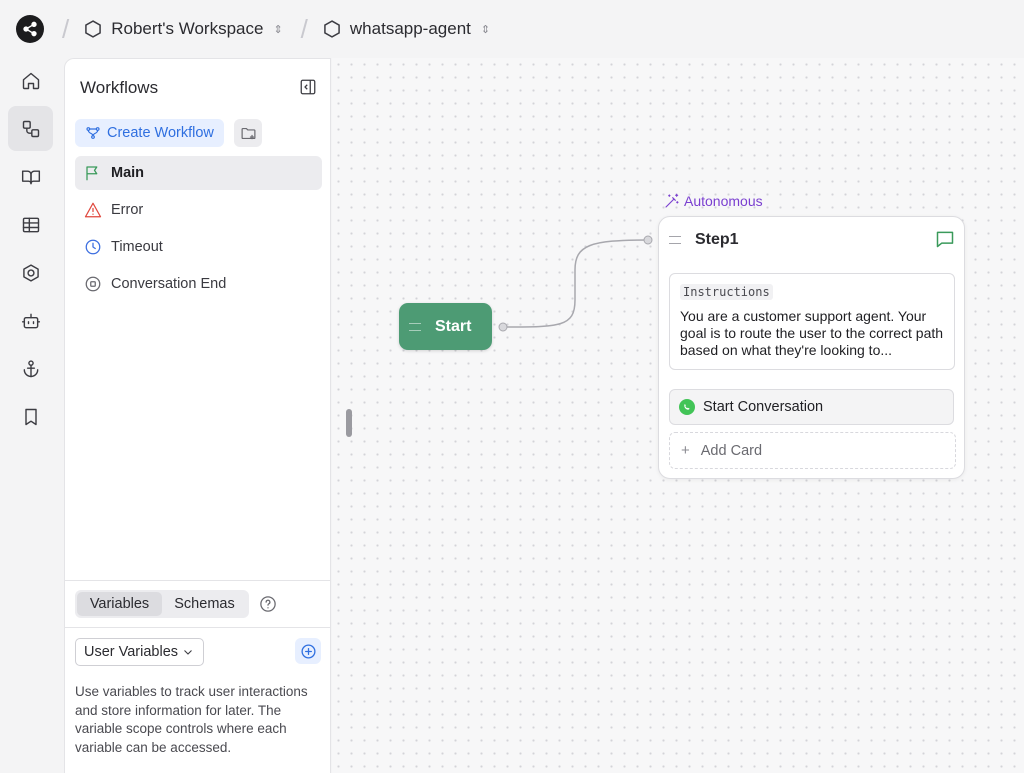 The height and width of the screenshot is (773, 1024). I want to click on book-icon, so click(30, 176).